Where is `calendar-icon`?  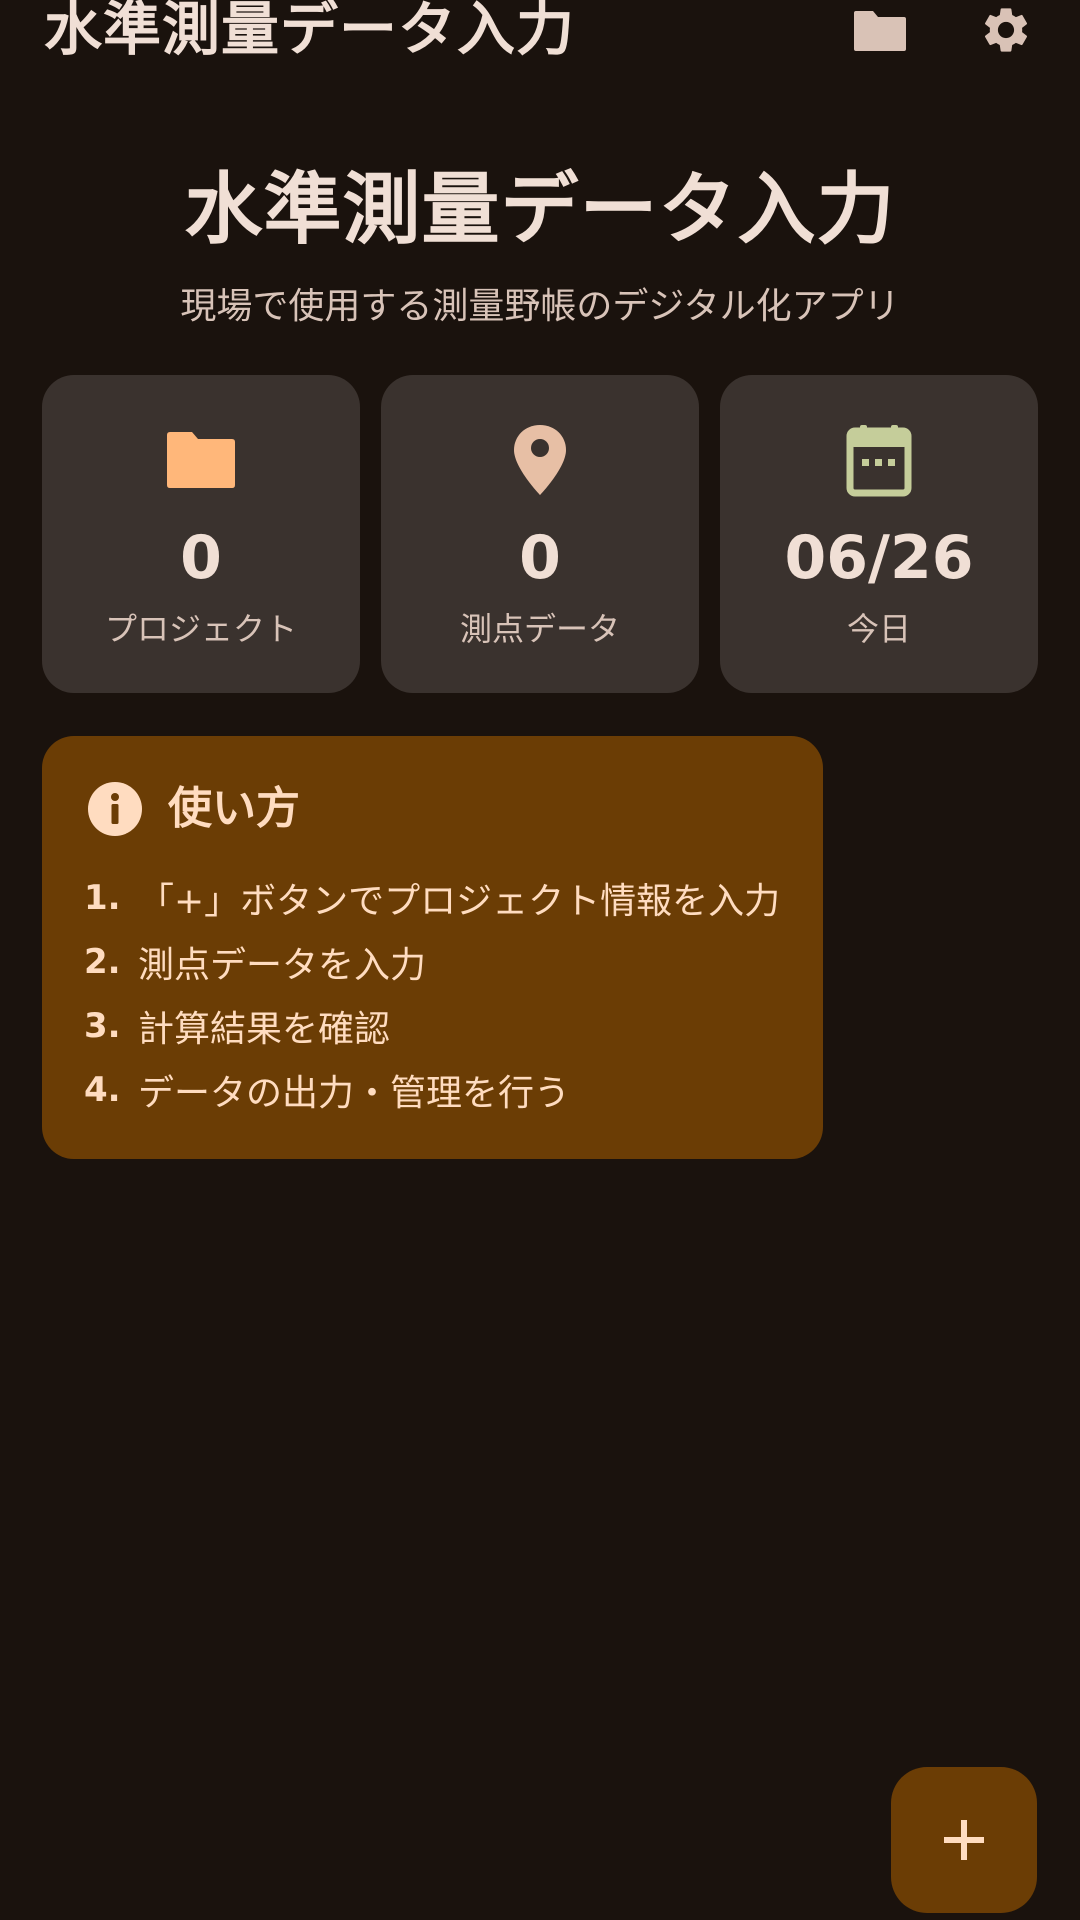 calendar-icon is located at coordinates (879, 461).